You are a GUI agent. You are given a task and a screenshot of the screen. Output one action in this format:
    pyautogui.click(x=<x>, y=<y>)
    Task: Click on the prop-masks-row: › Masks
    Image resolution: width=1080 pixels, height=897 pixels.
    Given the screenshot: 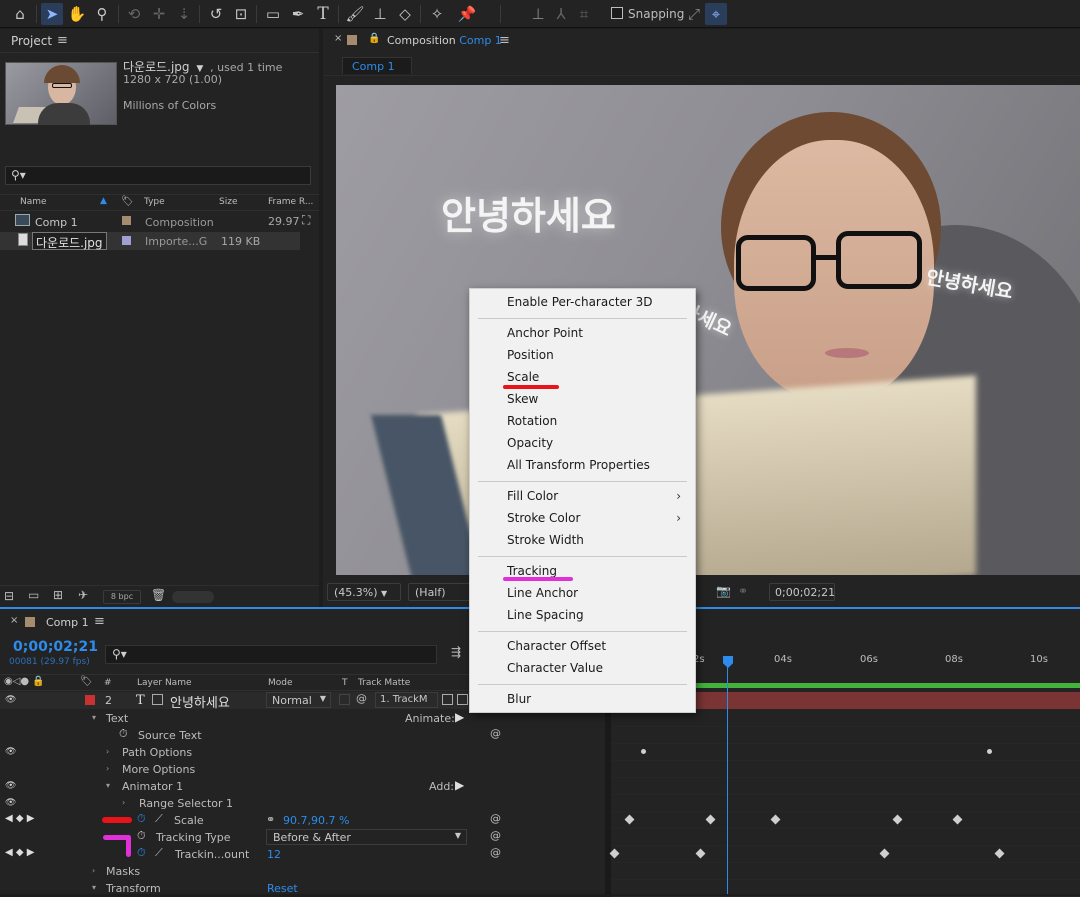 What is the action you would take?
    pyautogui.click(x=302, y=871)
    